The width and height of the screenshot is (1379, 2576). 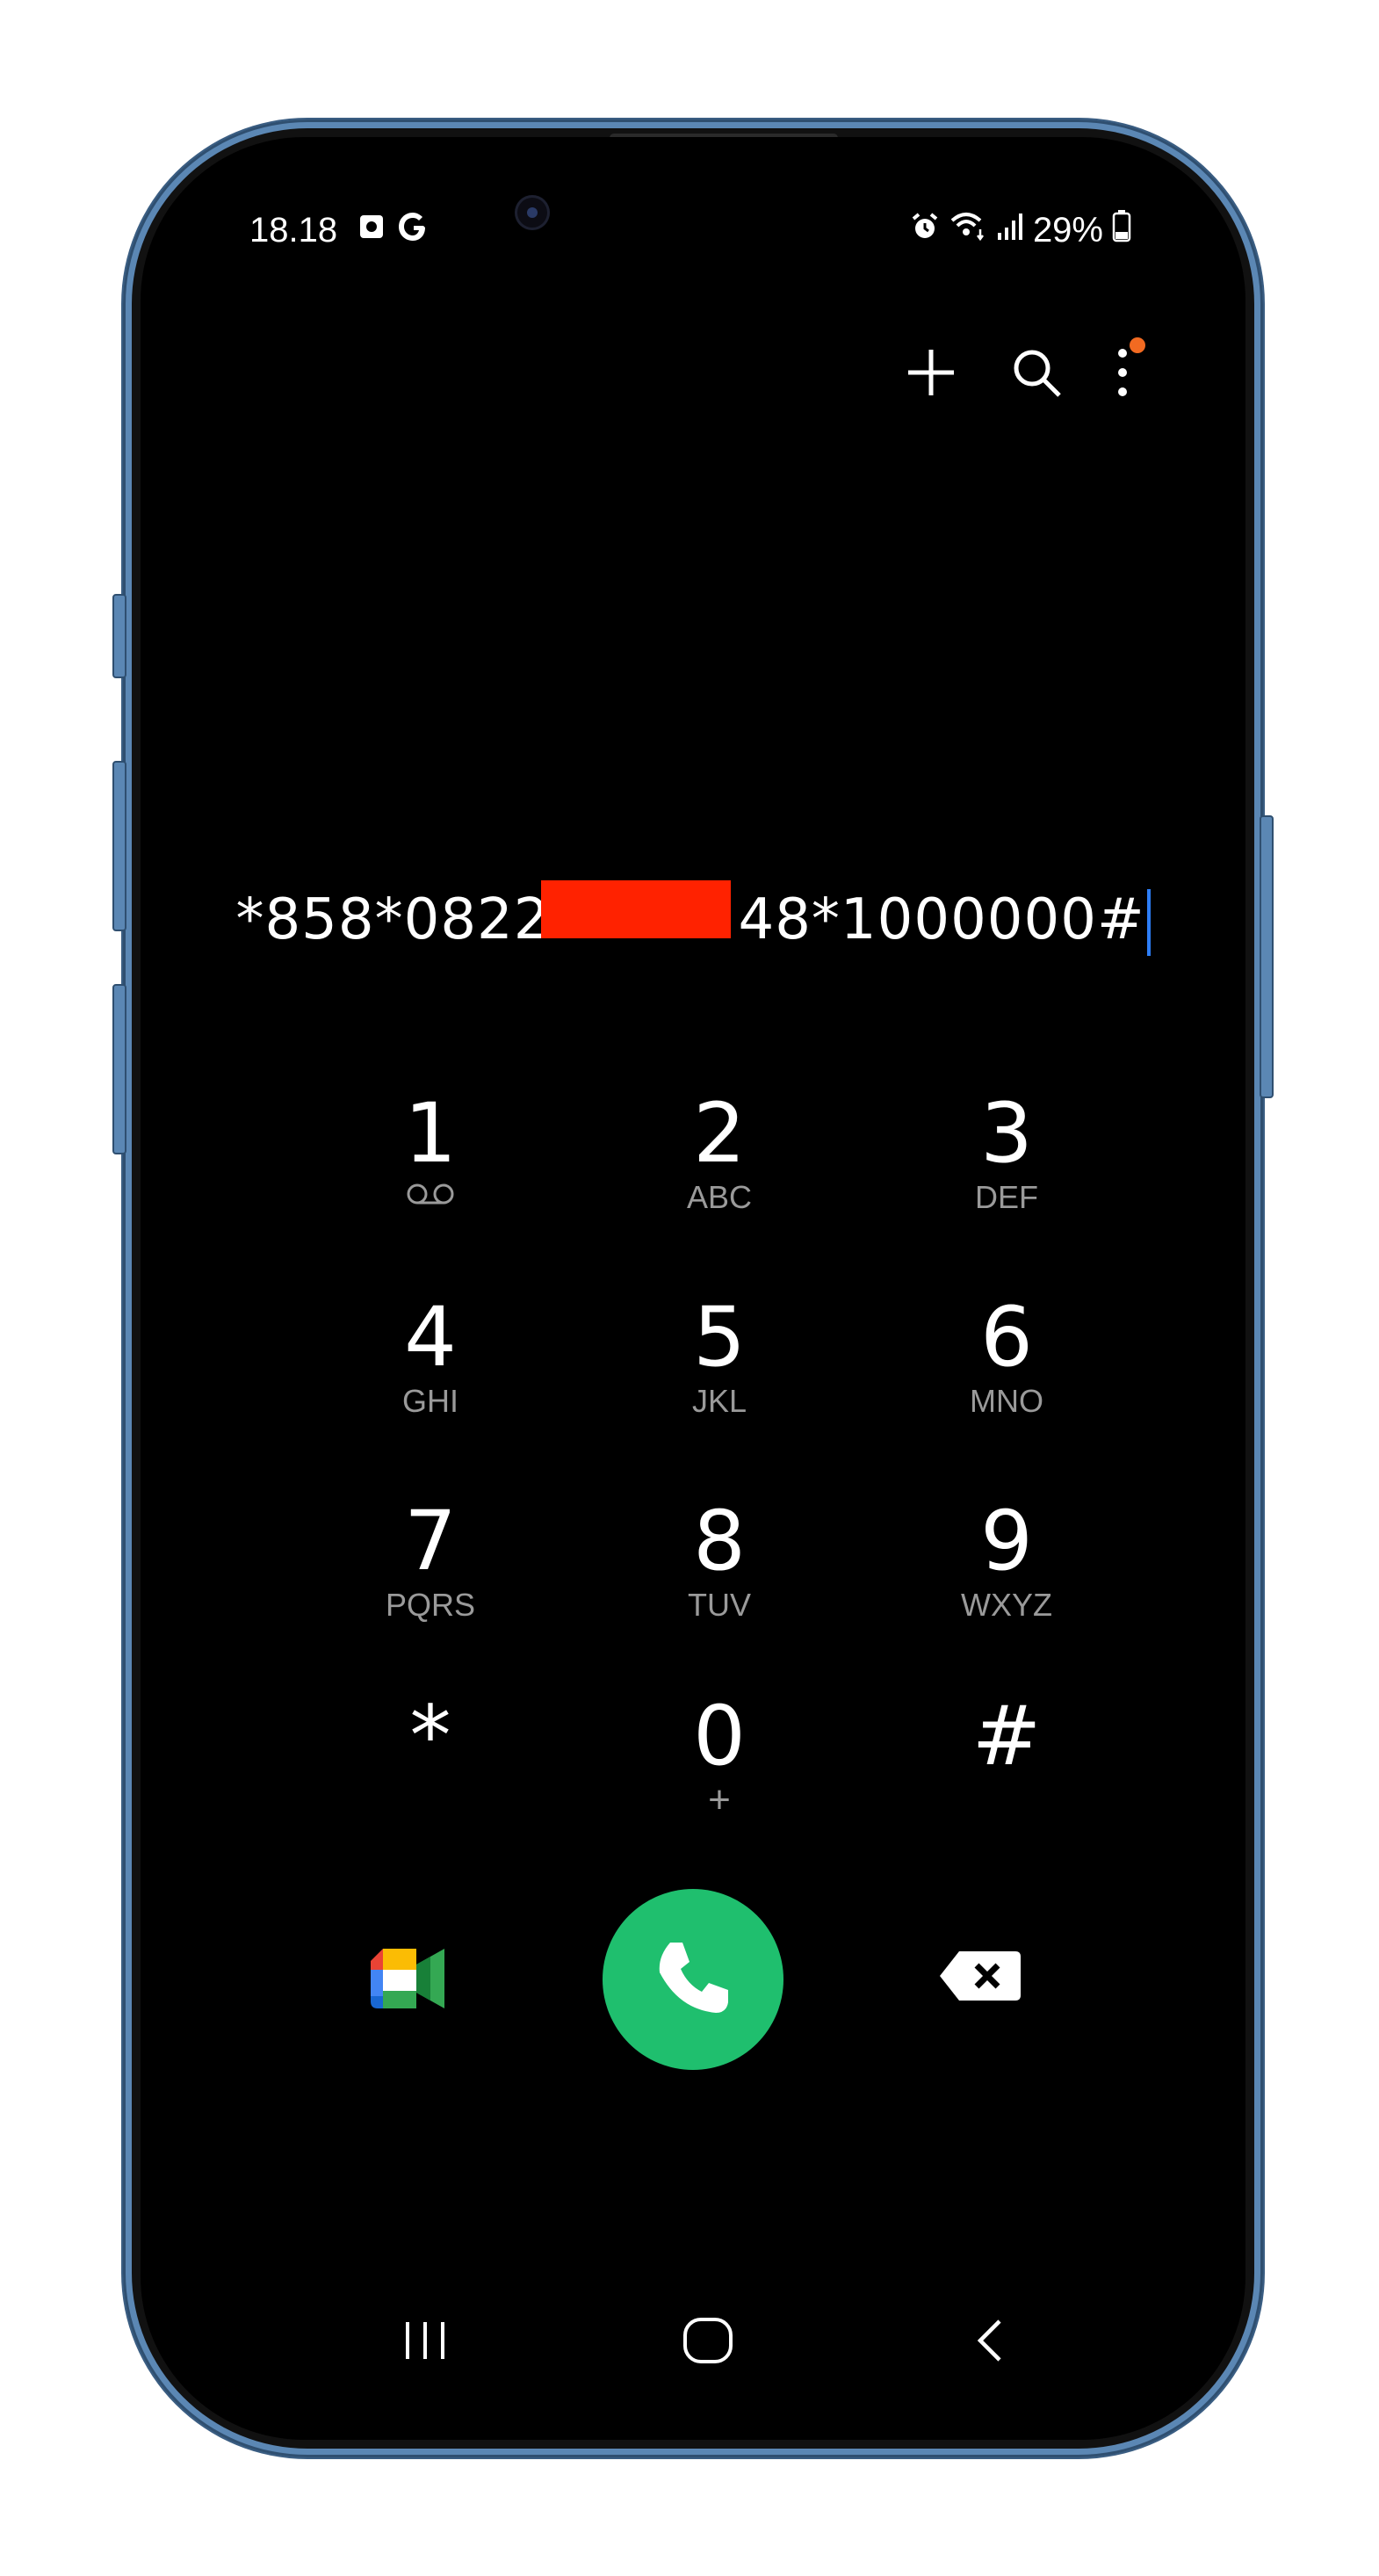 I want to click on key-letters: PQRS, so click(x=430, y=1605).